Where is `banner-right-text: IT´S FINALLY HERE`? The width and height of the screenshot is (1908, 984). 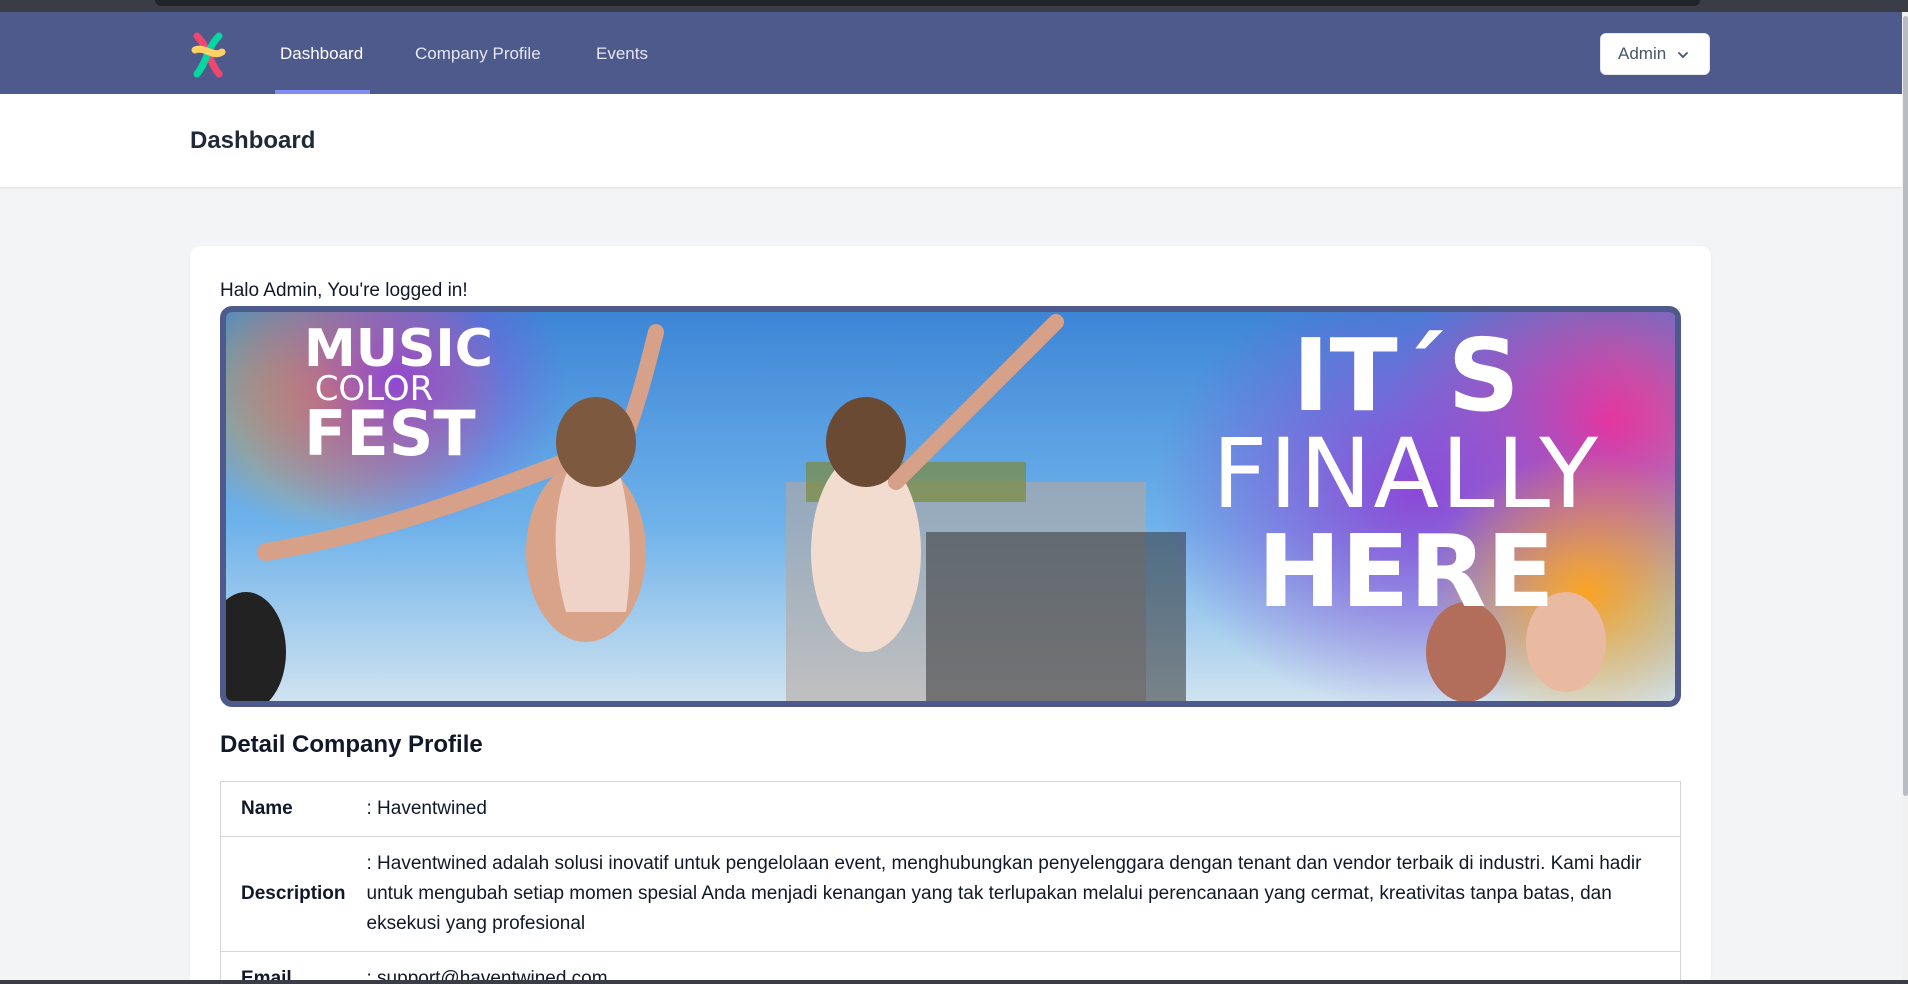
banner-right-text: IT´S FINALLY HERE is located at coordinates (1406, 474).